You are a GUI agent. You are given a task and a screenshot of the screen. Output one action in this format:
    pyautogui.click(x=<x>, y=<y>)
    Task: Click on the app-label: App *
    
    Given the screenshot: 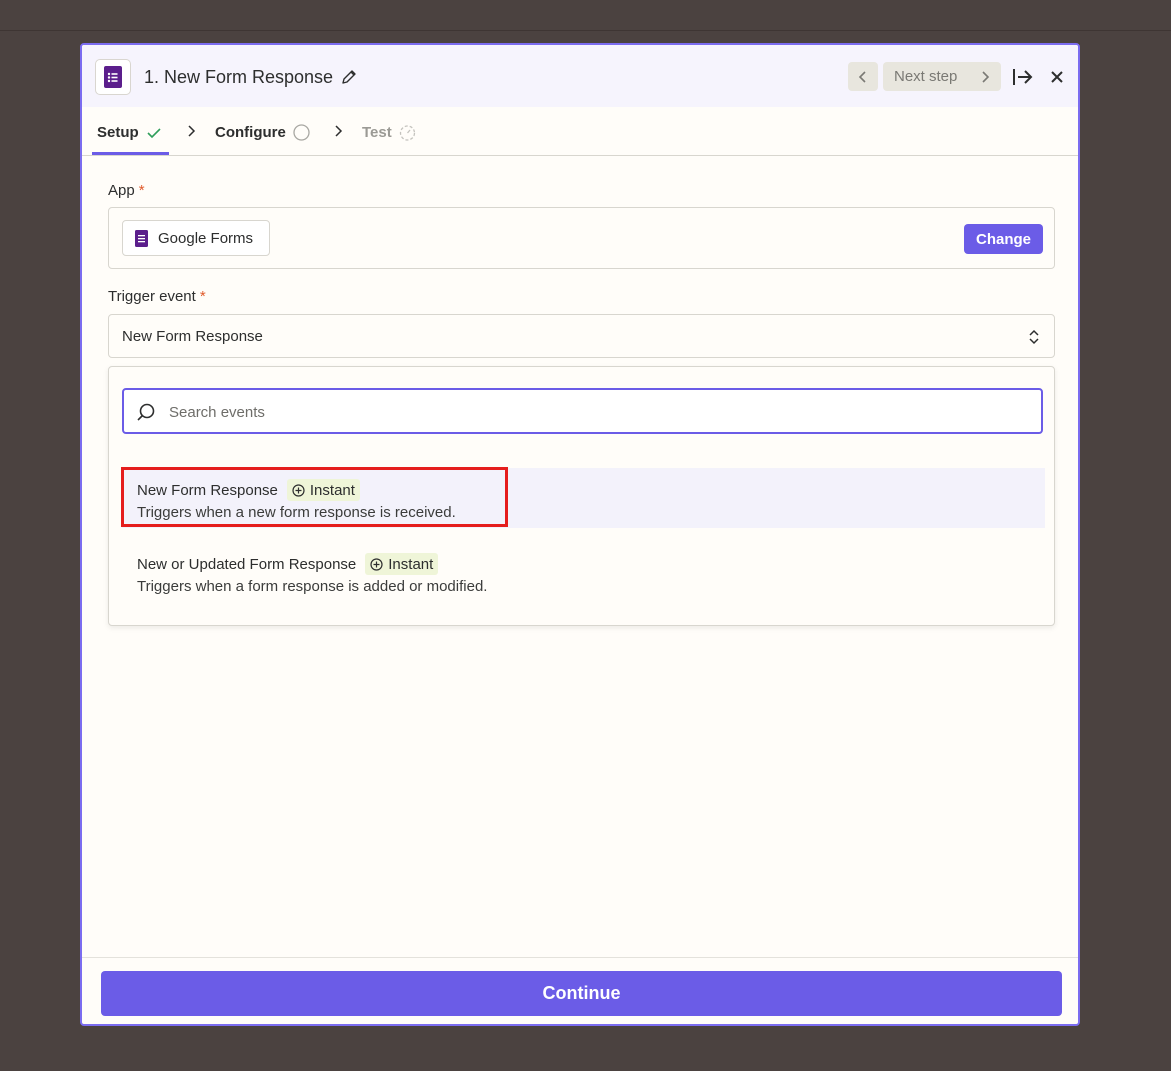 What is the action you would take?
    pyautogui.click(x=126, y=190)
    